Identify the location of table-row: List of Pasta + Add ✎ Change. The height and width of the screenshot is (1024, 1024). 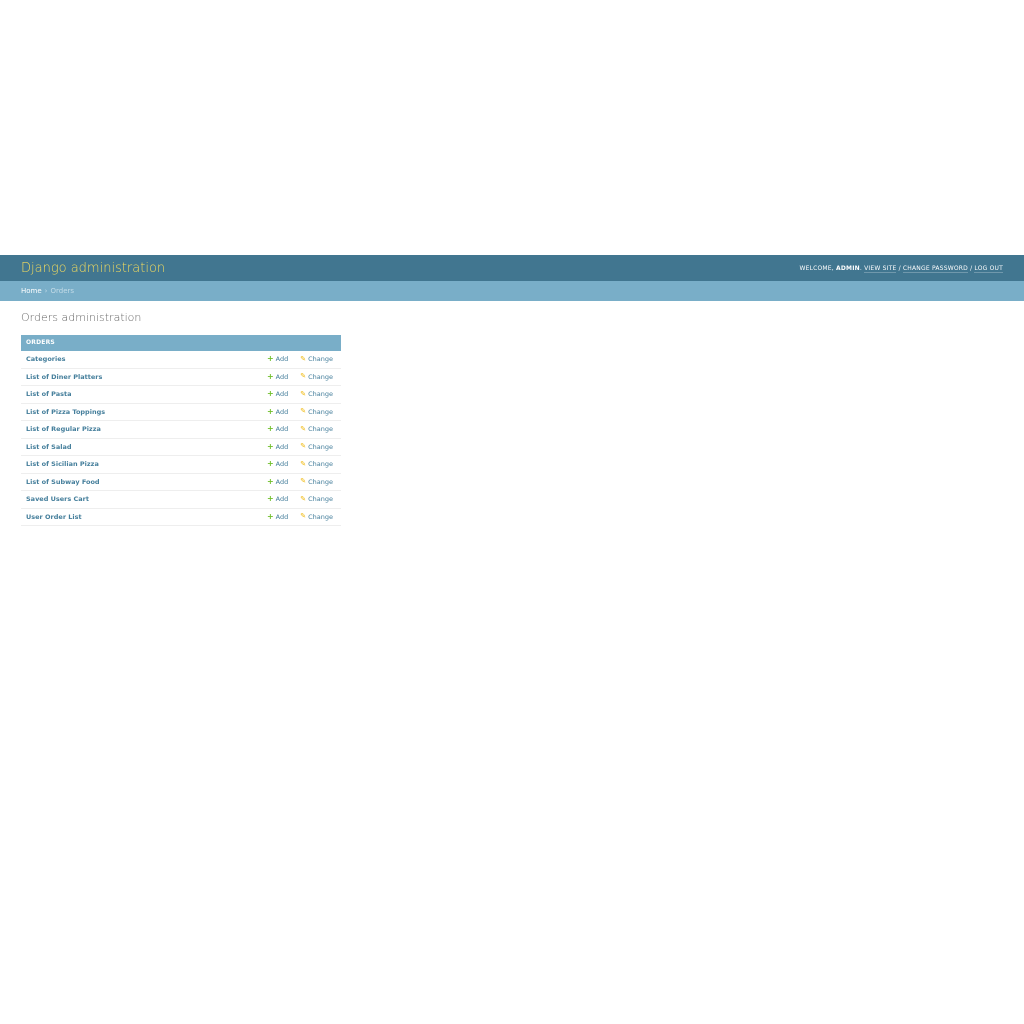
(181, 395).